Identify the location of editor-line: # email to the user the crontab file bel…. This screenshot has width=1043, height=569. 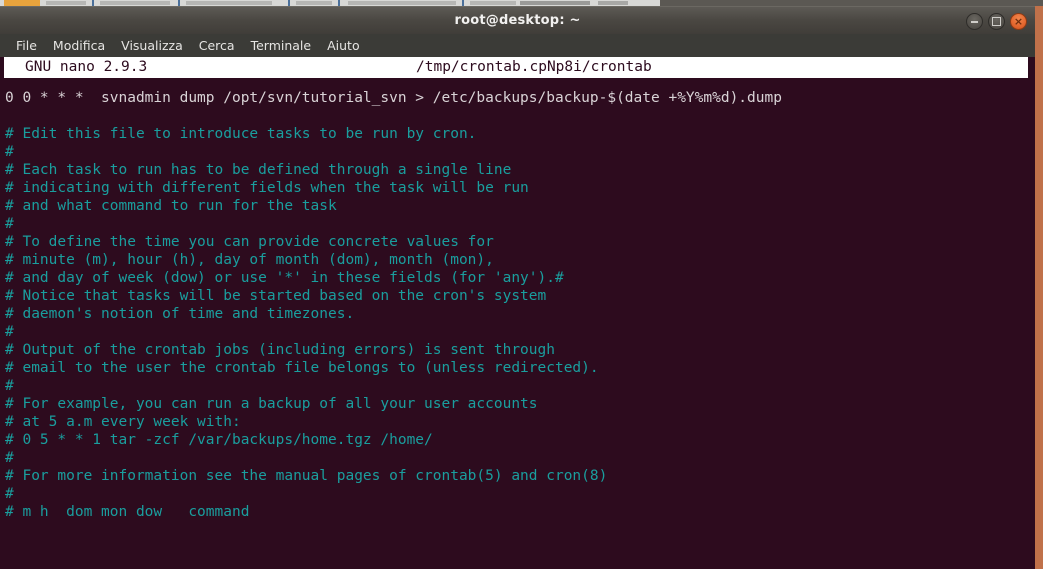
(519, 368).